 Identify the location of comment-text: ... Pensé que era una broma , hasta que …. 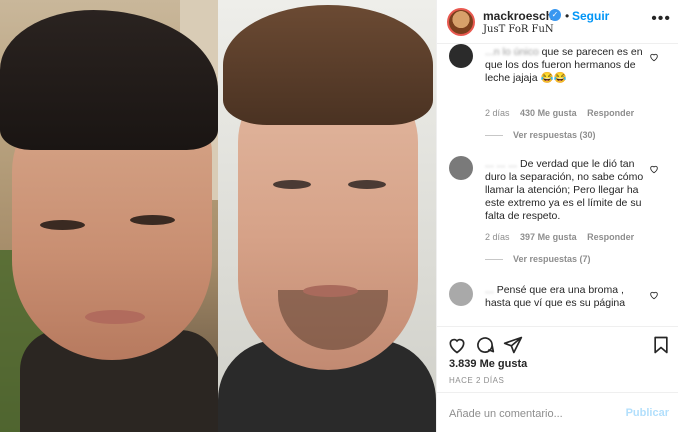
(566, 297).